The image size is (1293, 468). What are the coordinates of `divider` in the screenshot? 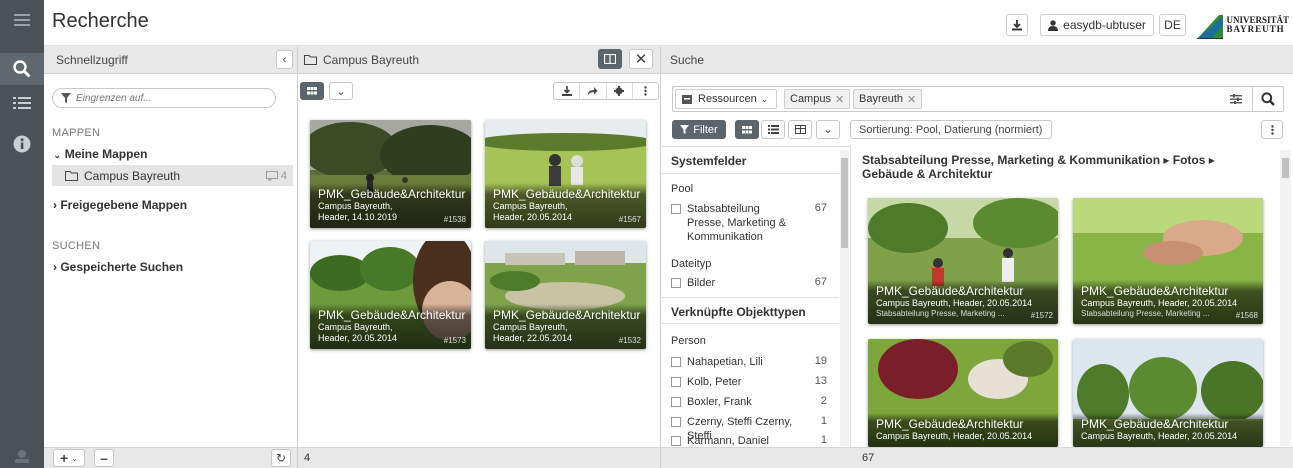 It's located at (750, 323).